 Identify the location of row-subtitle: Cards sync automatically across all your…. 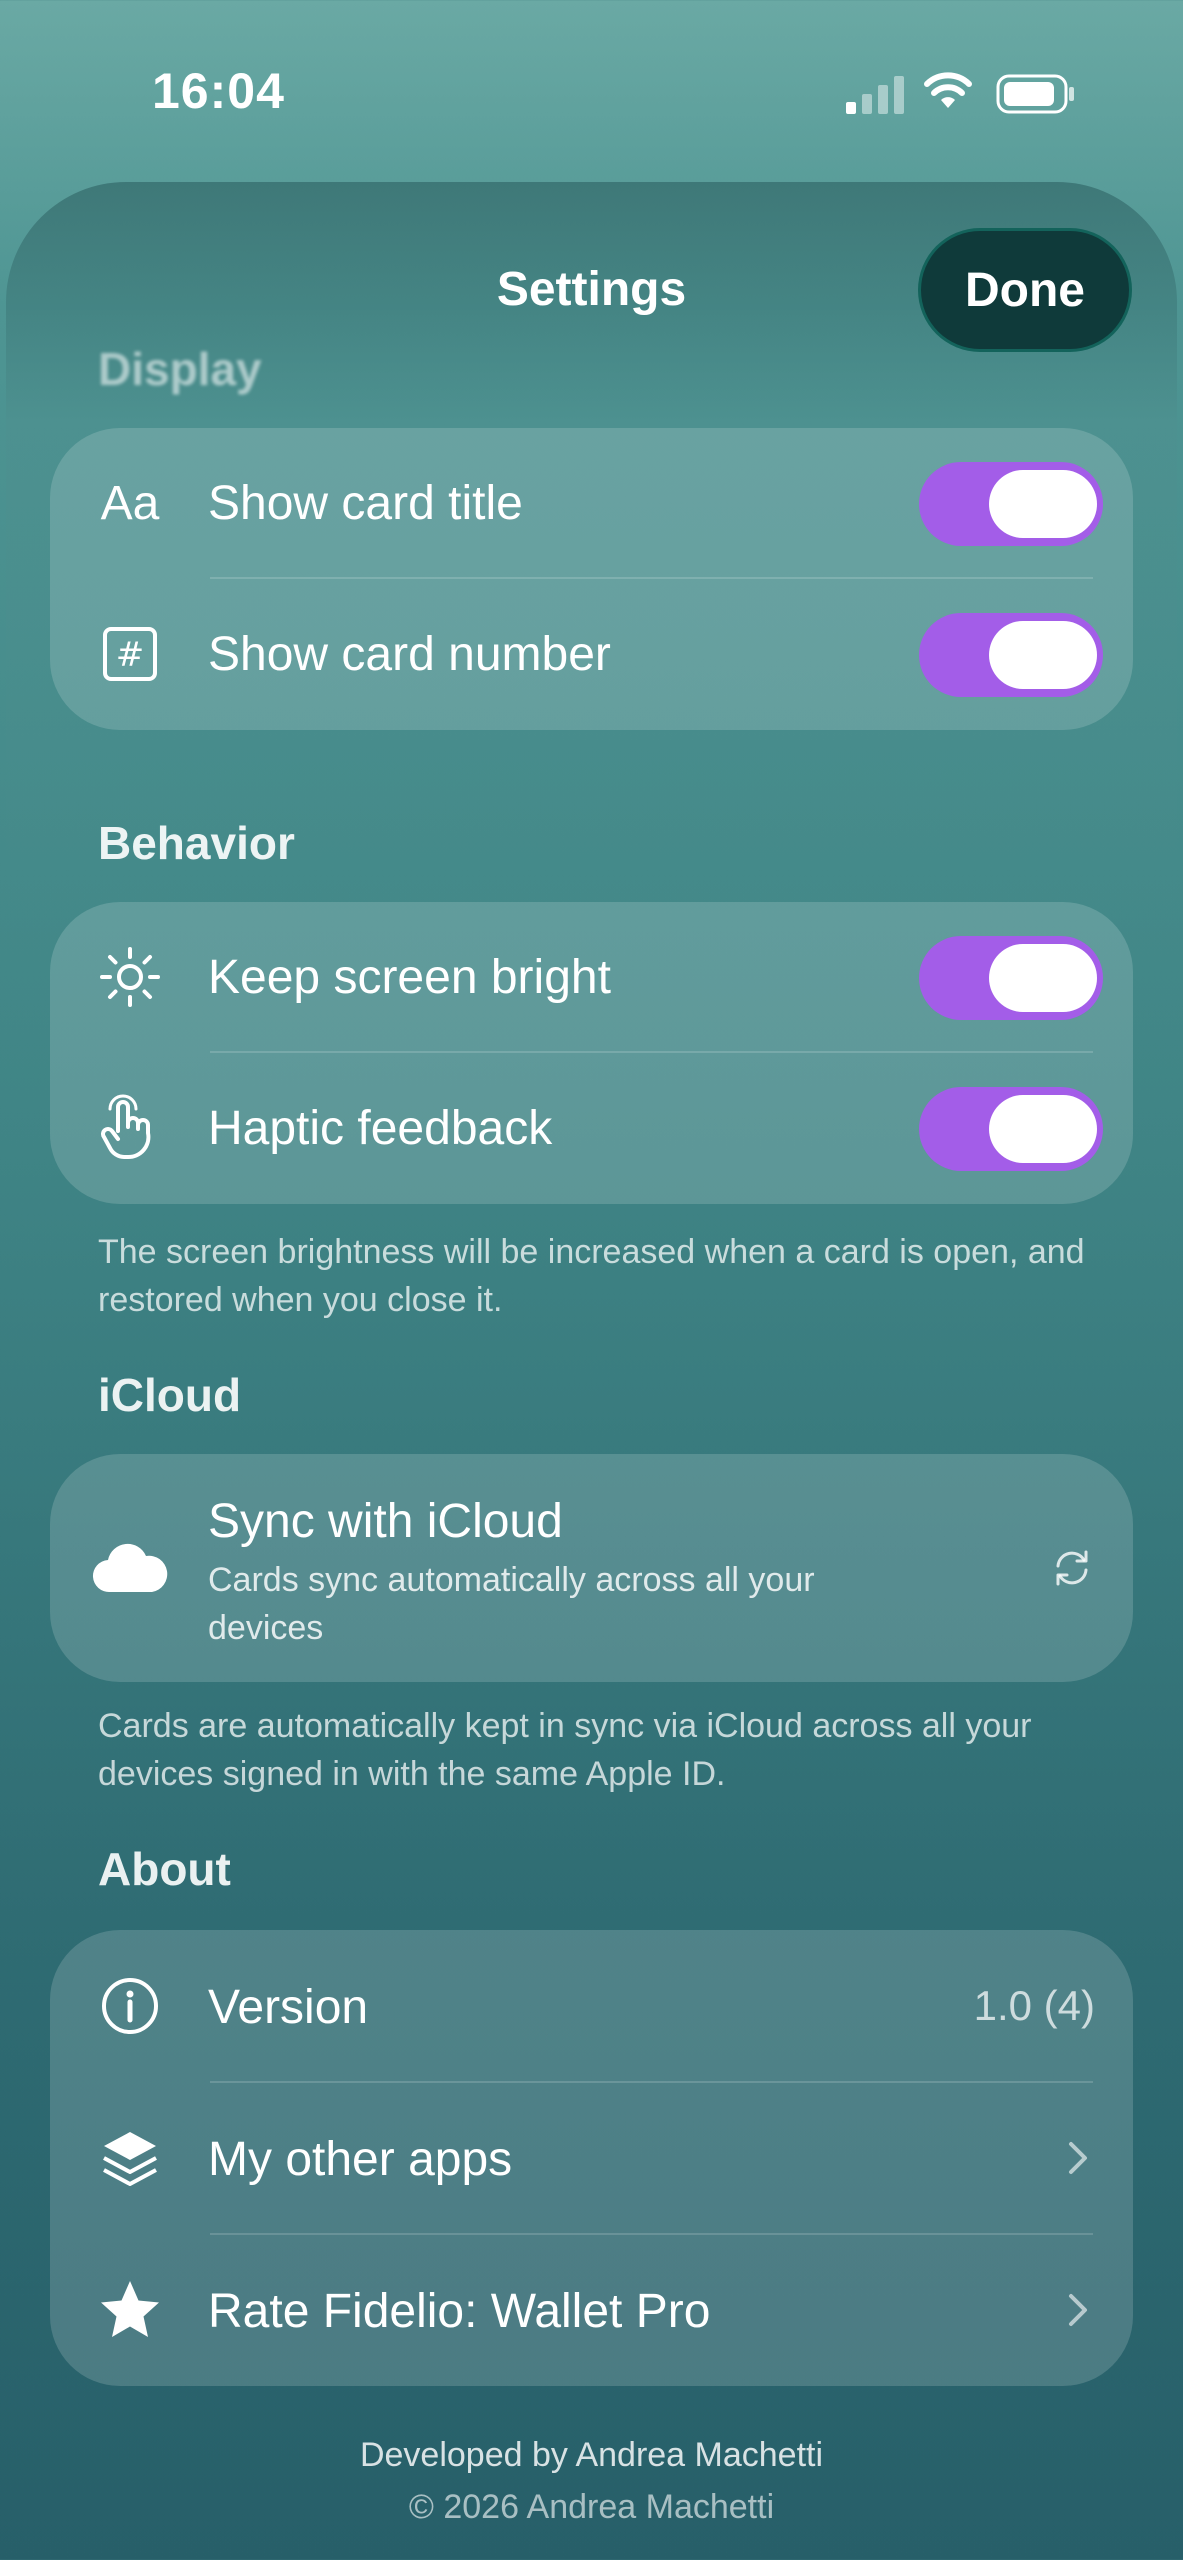
(511, 1604).